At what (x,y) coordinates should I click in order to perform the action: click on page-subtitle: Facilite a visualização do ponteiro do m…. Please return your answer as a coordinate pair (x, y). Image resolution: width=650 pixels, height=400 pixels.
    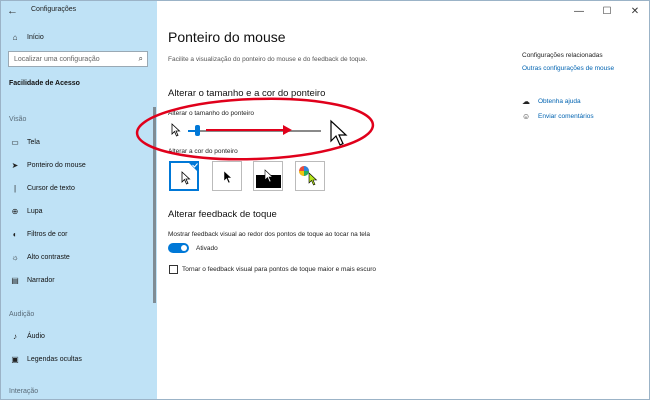
    Looking at the image, I should click on (268, 59).